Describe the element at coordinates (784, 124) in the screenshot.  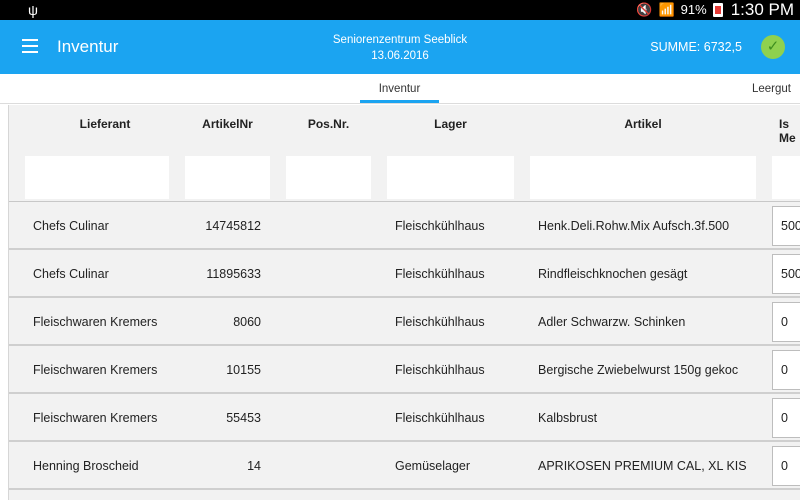
I see `header-menge-line1: Is` at that location.